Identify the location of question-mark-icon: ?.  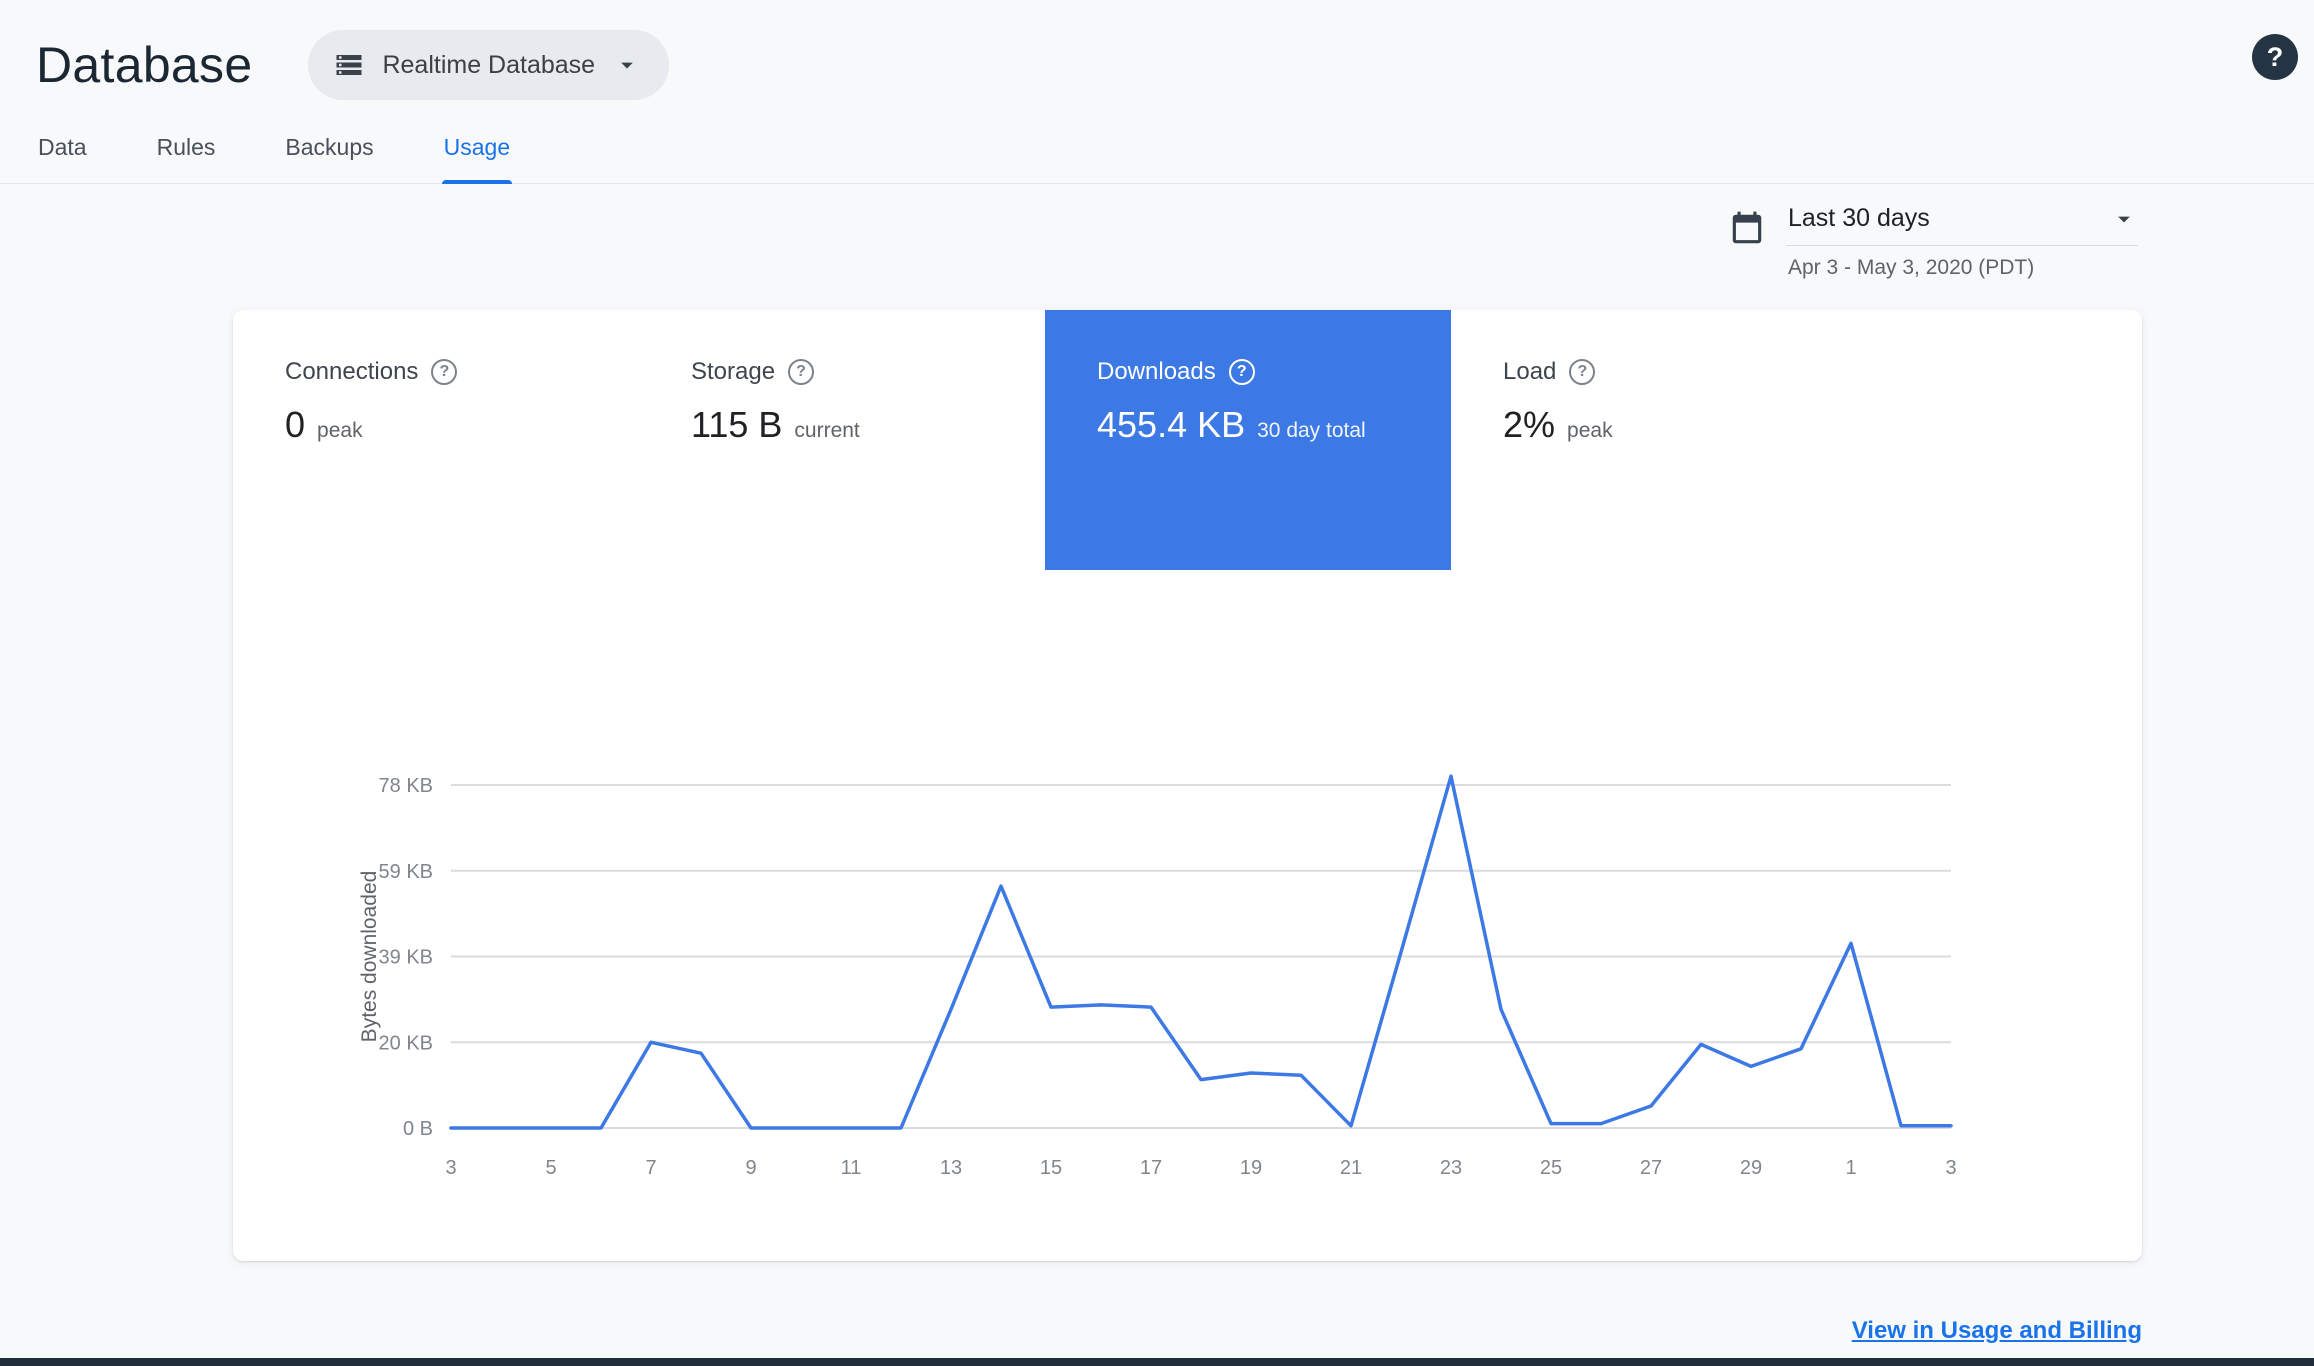
(2275, 56).